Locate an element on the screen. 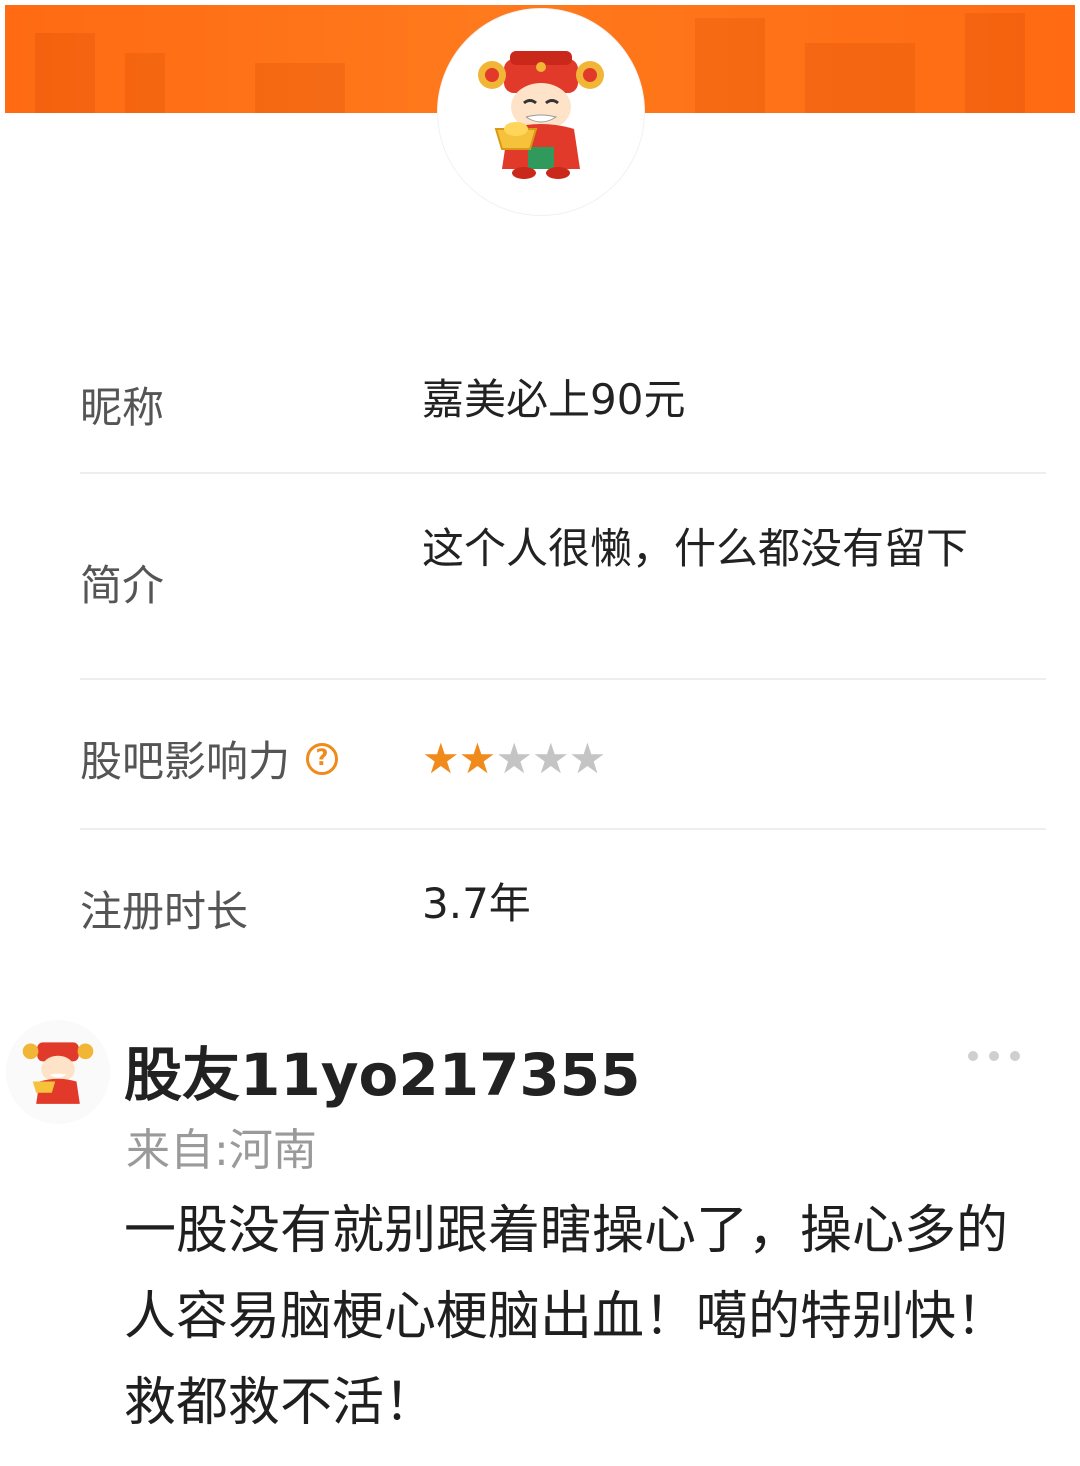  nickname-label: 昵称 is located at coordinates (122, 407).